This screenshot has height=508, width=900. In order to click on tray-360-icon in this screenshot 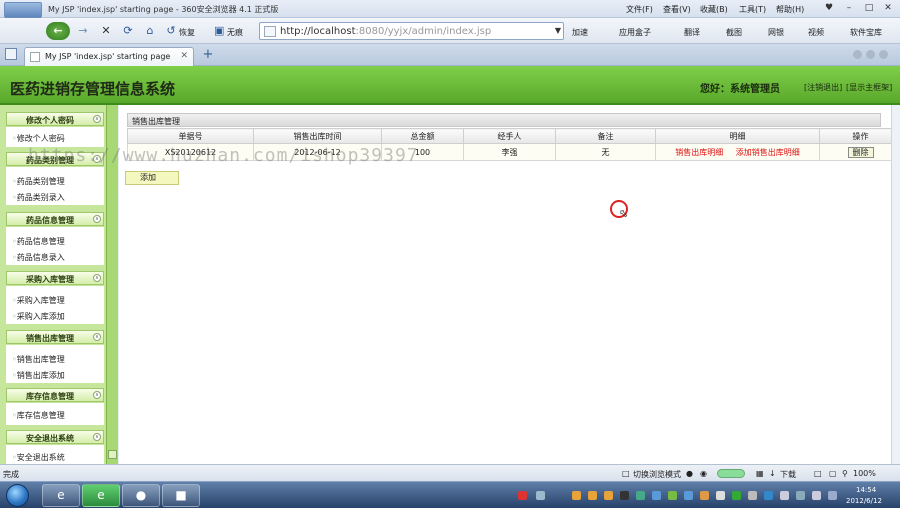, I will do `click(736, 495)`.